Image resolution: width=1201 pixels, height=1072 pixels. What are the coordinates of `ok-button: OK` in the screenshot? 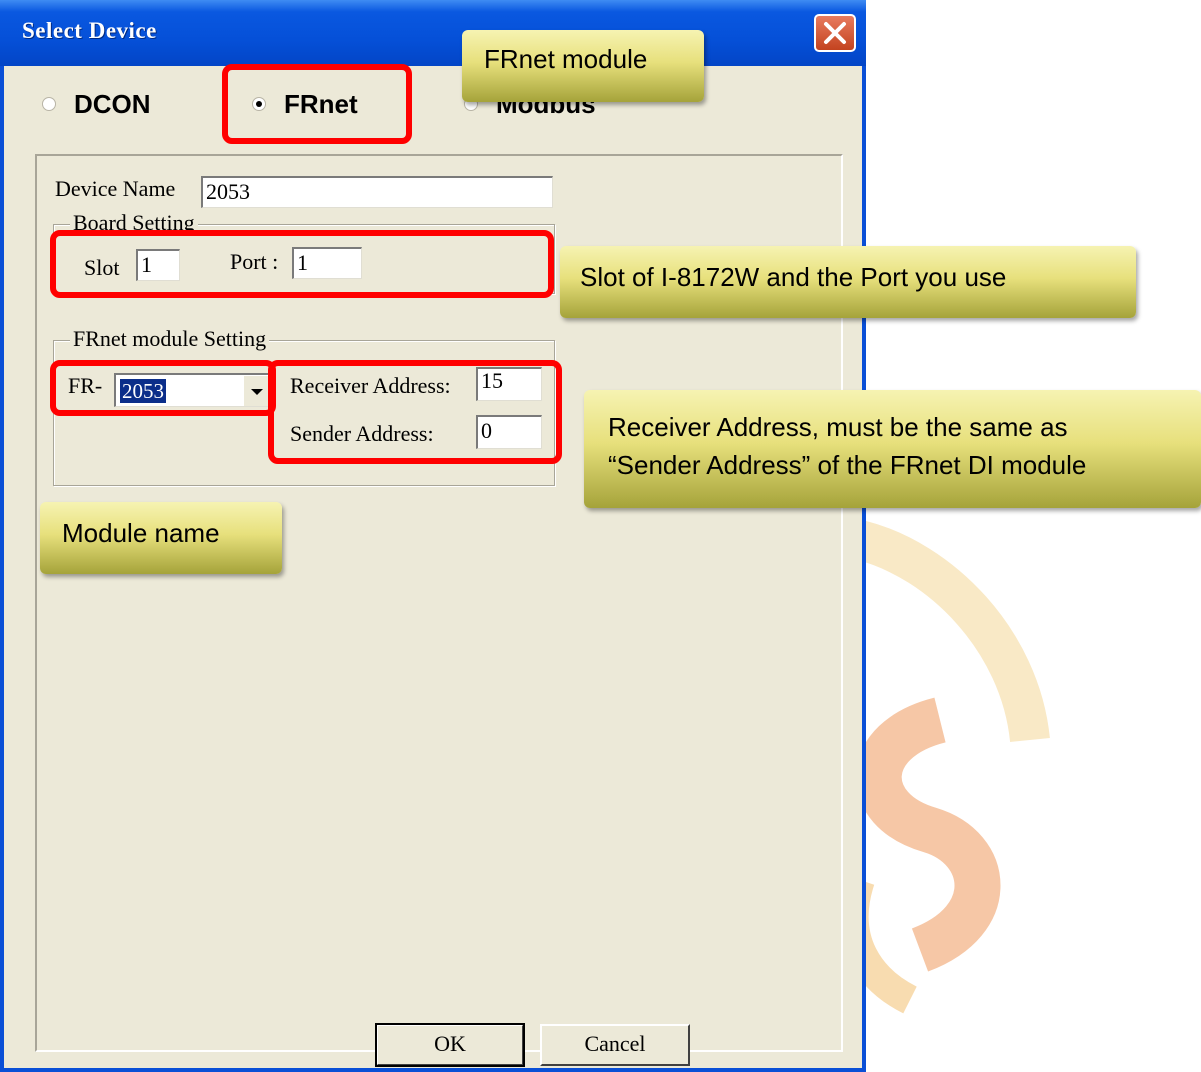 It's located at (450, 1045).